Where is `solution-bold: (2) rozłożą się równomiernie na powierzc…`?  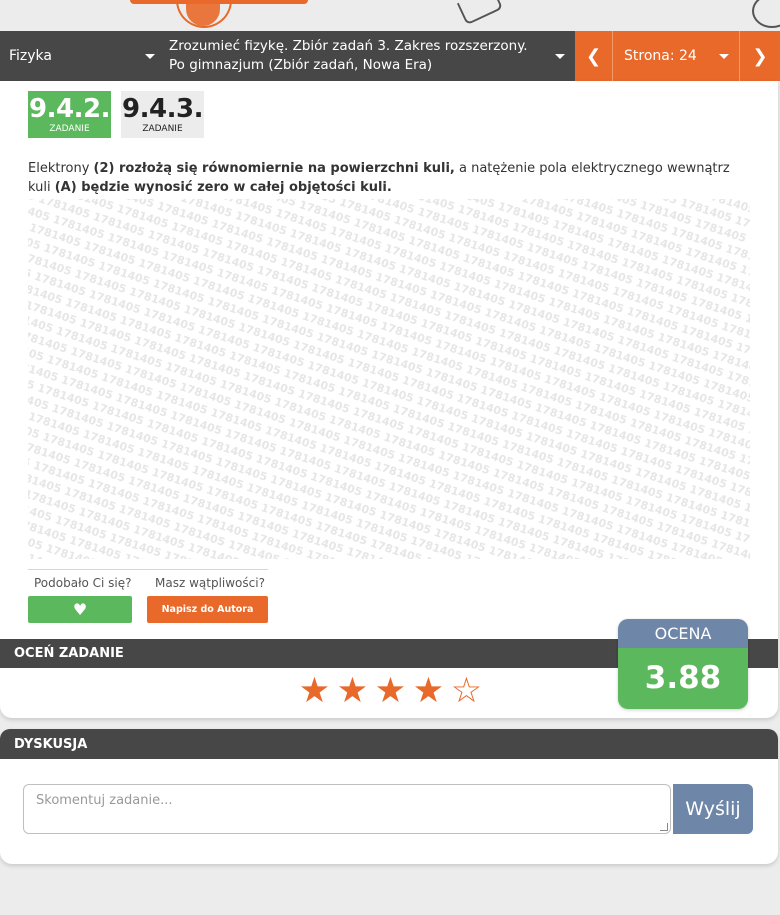
solution-bold: (2) rozłożą się równomiernie na powierzc… is located at coordinates (274, 168).